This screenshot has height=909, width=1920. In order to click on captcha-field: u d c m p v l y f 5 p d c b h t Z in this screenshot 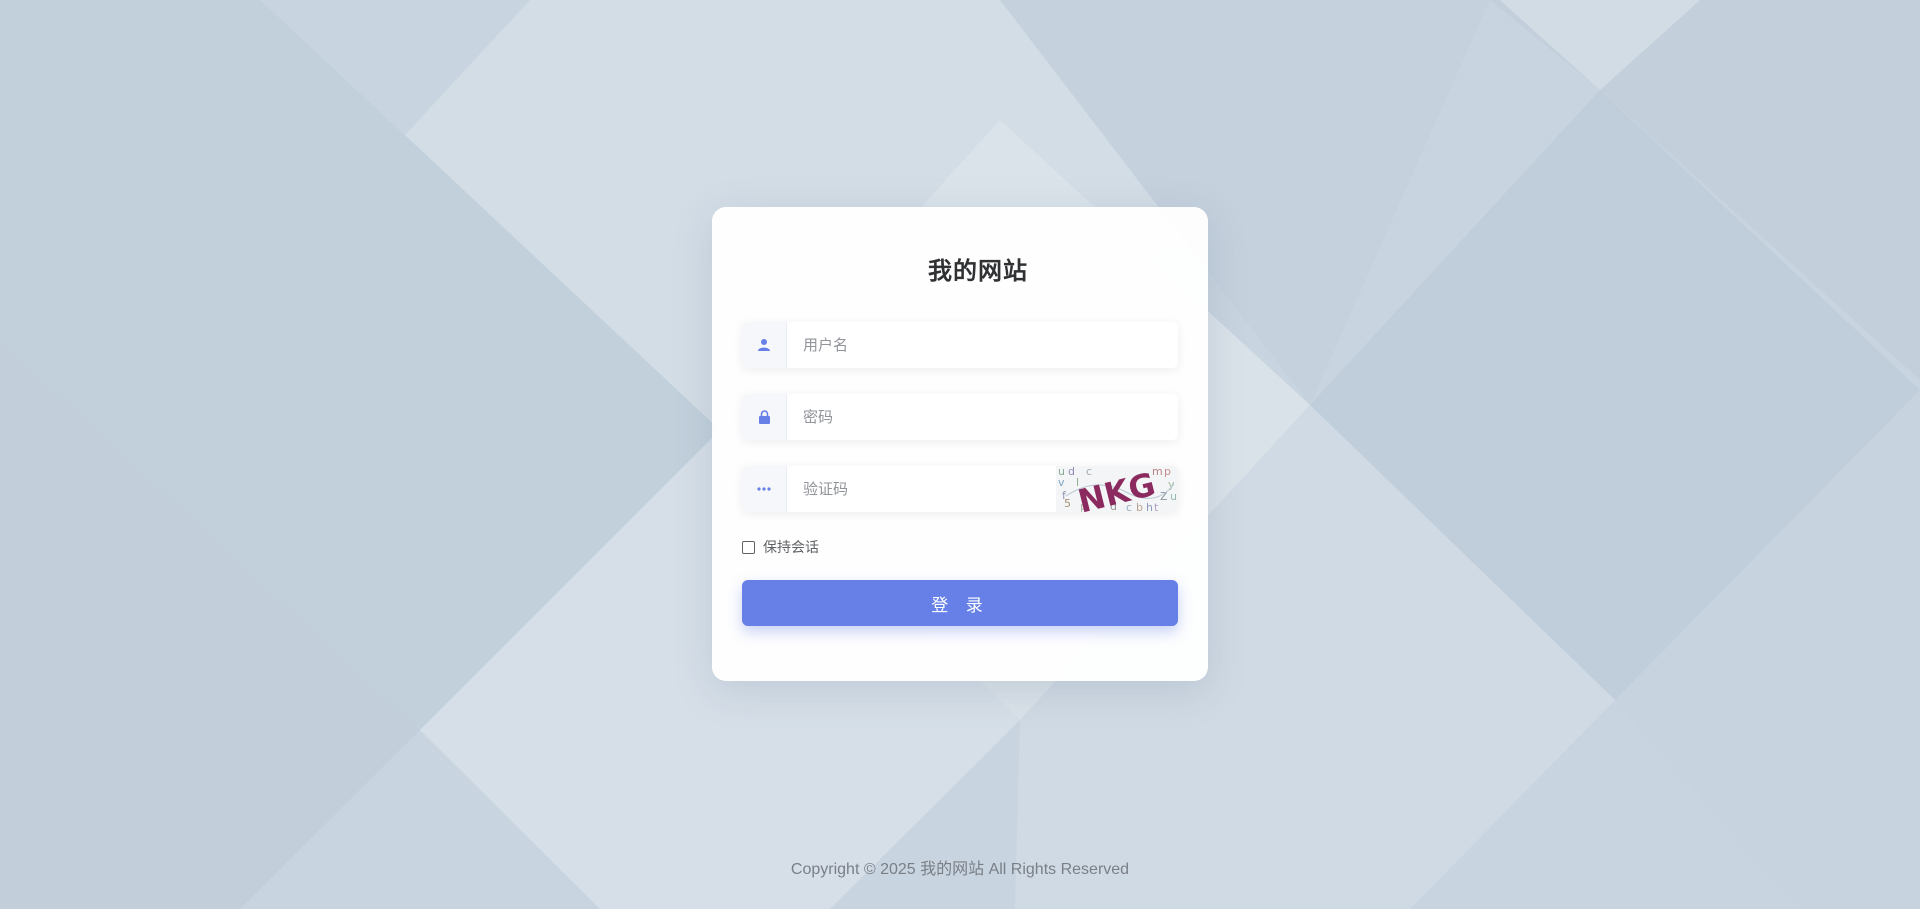, I will do `click(960, 489)`.